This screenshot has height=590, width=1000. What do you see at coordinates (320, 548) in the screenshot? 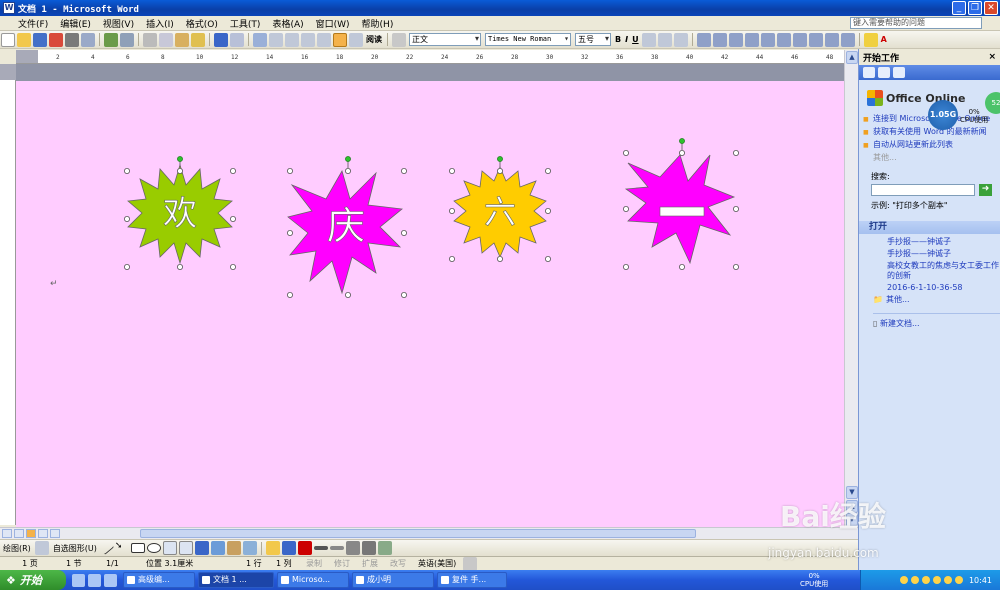
I see `line-style-icon` at bounding box center [320, 548].